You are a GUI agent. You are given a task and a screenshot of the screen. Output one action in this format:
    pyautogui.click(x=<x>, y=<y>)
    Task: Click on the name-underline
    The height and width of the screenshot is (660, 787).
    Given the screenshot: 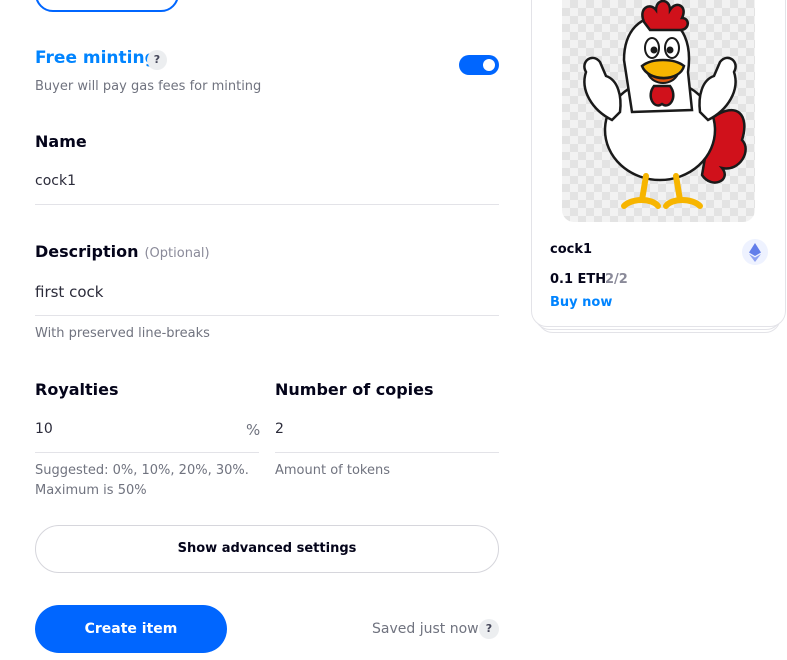 What is the action you would take?
    pyautogui.click(x=267, y=204)
    